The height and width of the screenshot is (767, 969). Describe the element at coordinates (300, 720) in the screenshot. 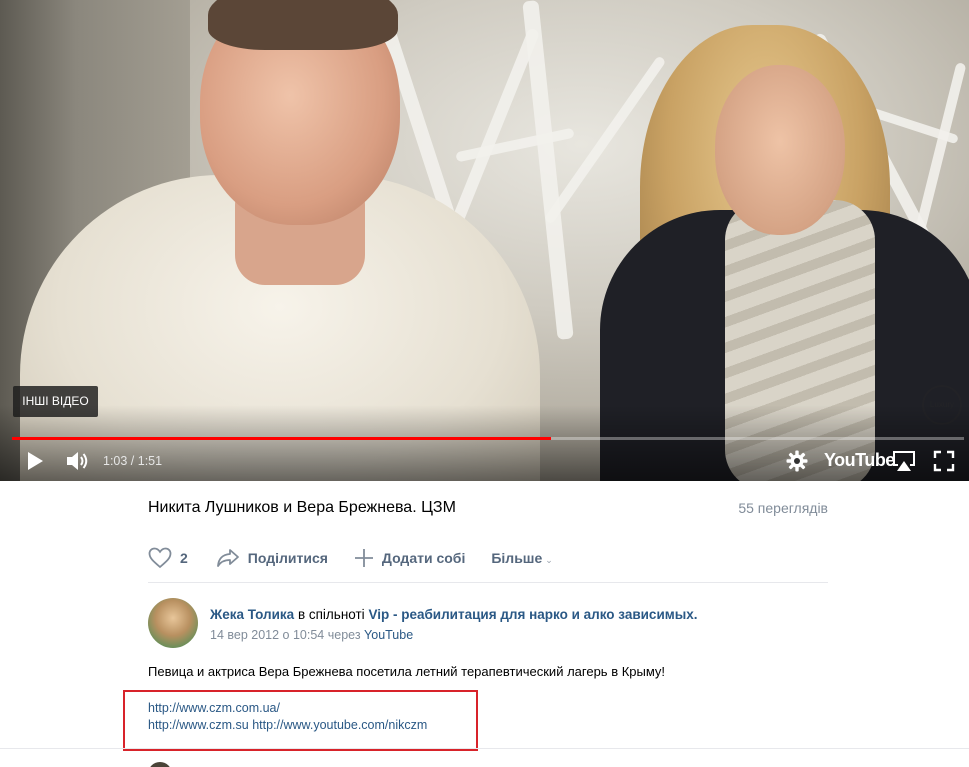

I see `highlight-box` at that location.